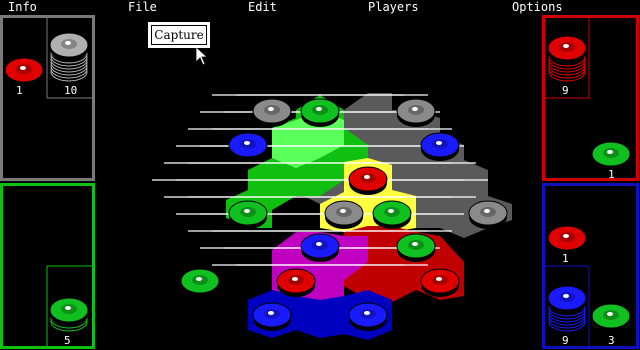  Describe the element at coordinates (567, 240) in the screenshot. I see `blue-panel-captured-red-piece` at that location.